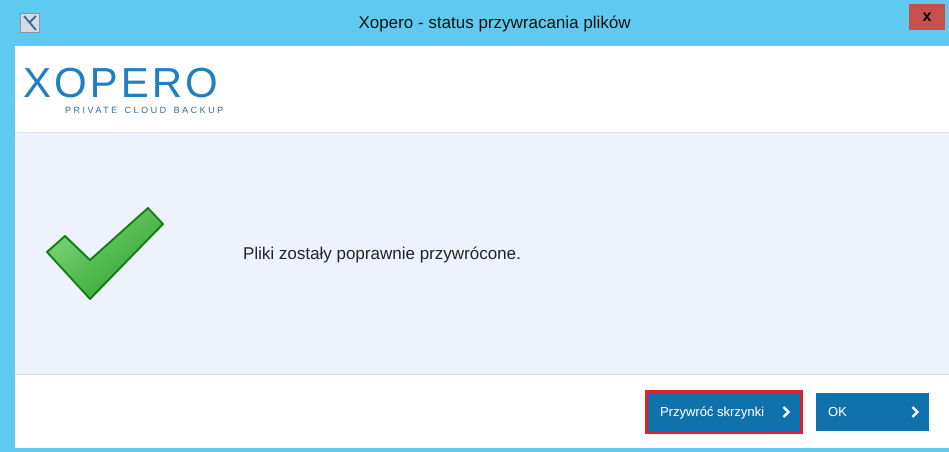  Describe the element at coordinates (382, 254) in the screenshot. I see `status-message: Pliki zostały poprawnie przywrócone.` at that location.